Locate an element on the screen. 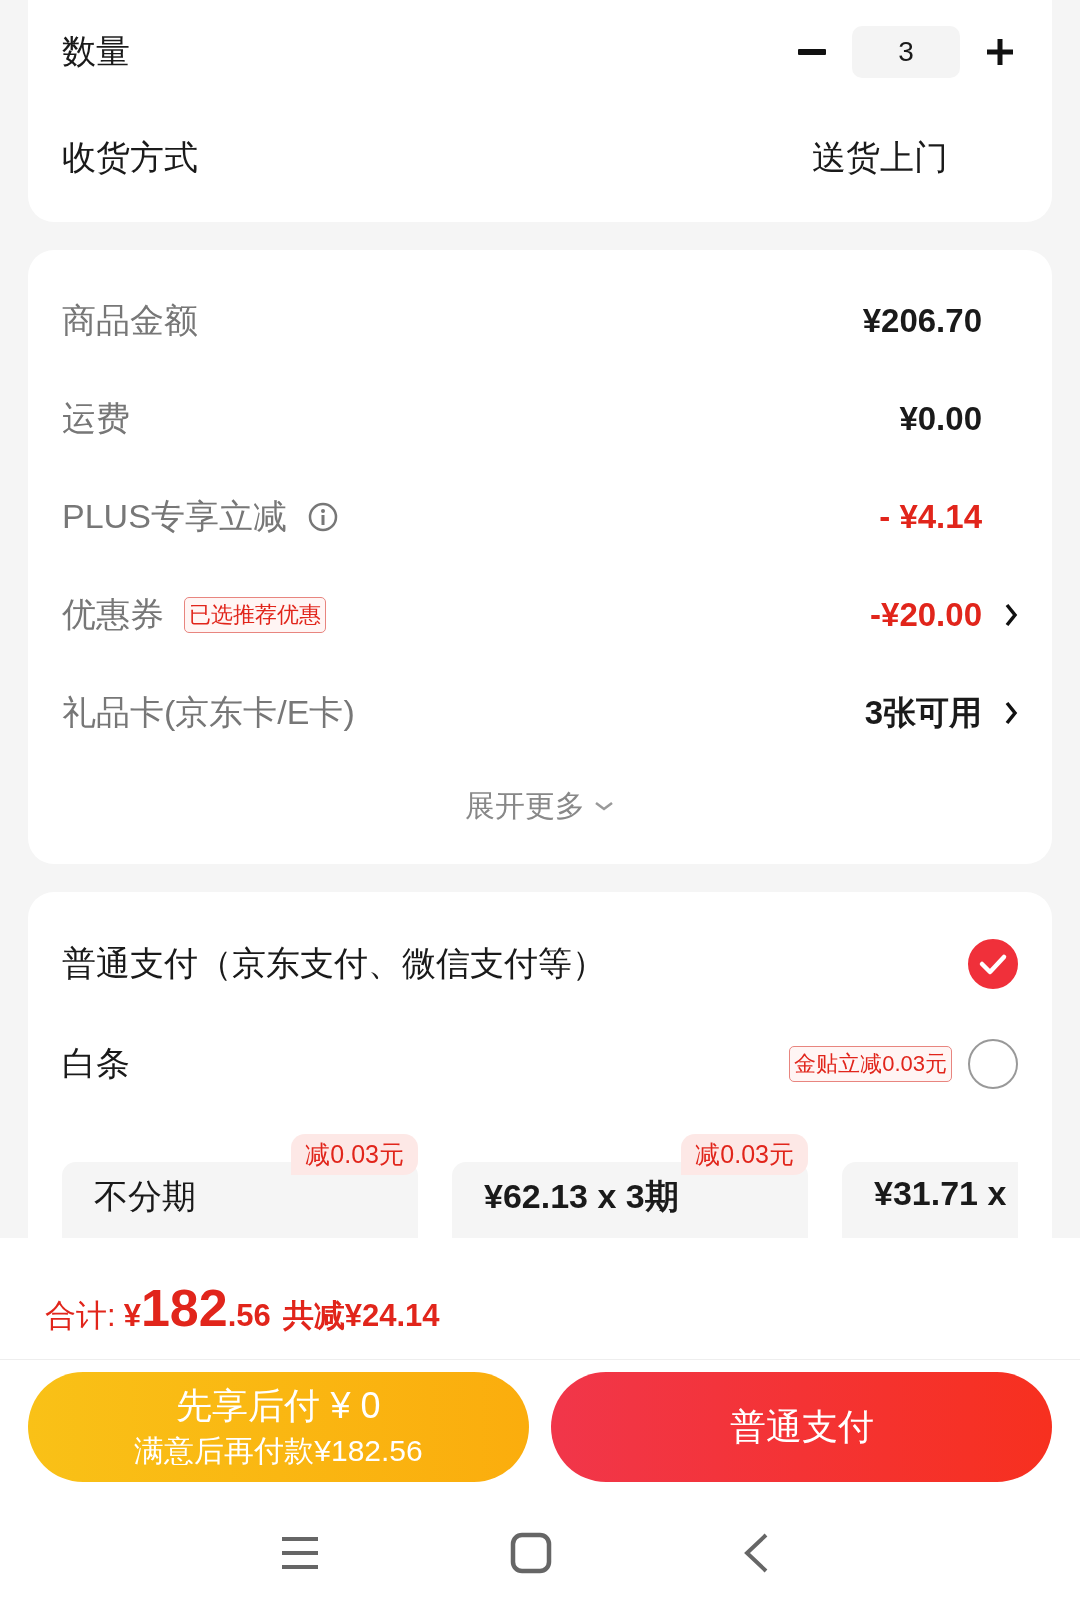 This screenshot has height=1623, width=1080. installment-option: ¥31.71 x is located at coordinates (930, 1200).